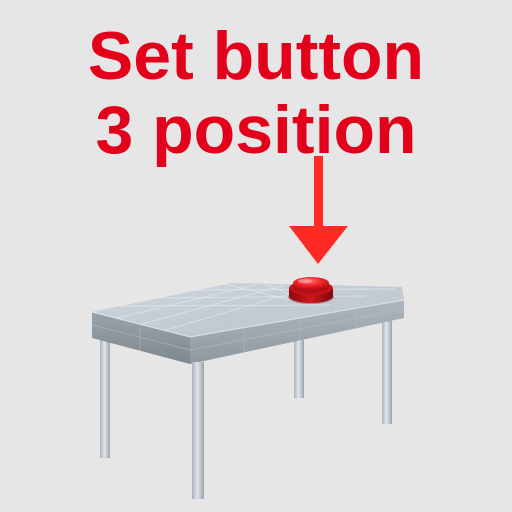 This screenshot has width=512, height=512. Describe the element at coordinates (318, 210) in the screenshot. I see `arrow-down-icon` at that location.